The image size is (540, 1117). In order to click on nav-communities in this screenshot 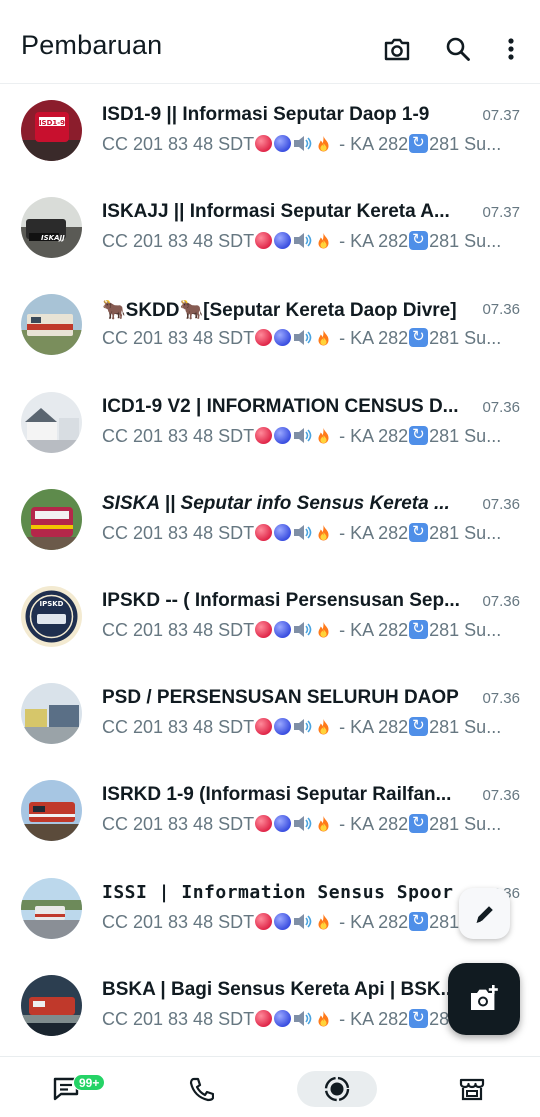, I will do `click(472, 1089)`.